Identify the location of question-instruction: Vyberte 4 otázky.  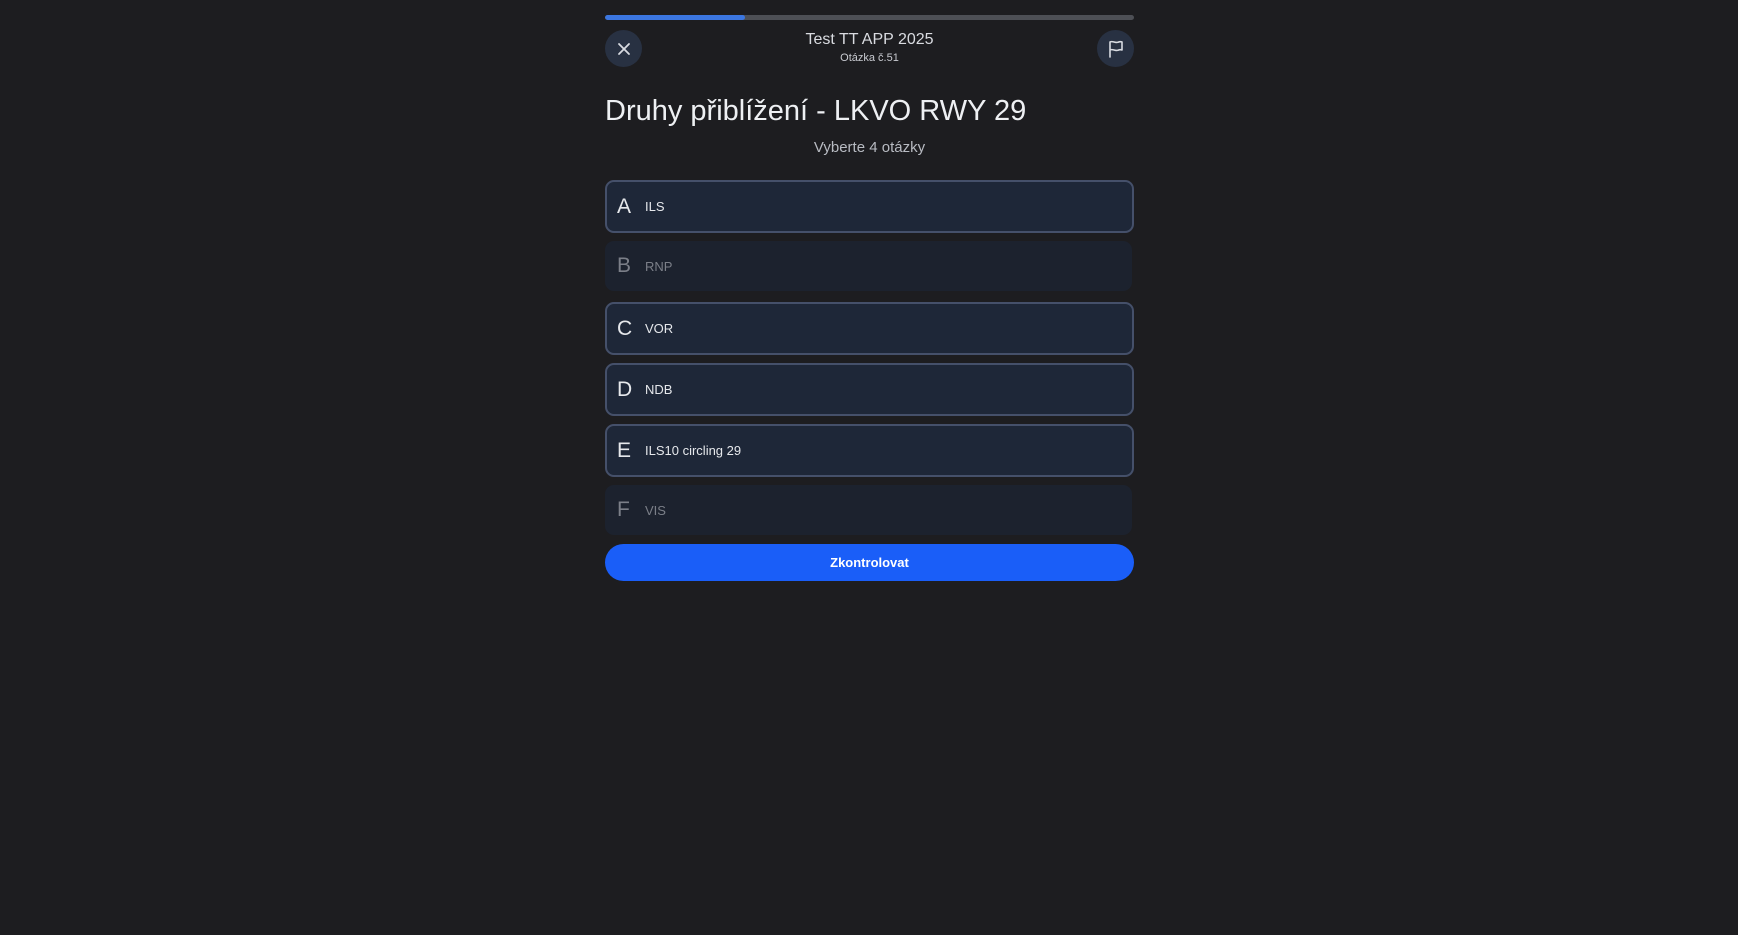
(869, 147).